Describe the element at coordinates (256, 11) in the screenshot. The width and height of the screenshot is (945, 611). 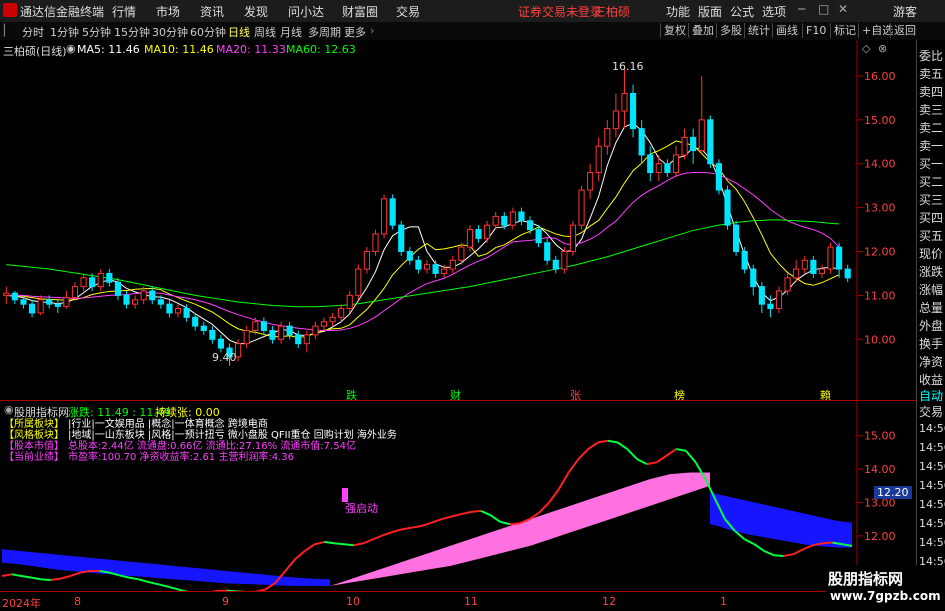
I see `menu-faxian: 发现` at that location.